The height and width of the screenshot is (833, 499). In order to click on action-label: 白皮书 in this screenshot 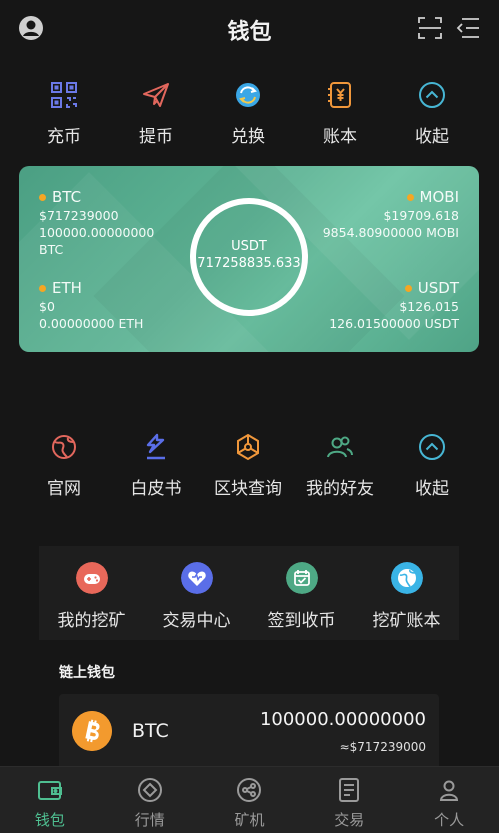, I will do `click(156, 489)`.